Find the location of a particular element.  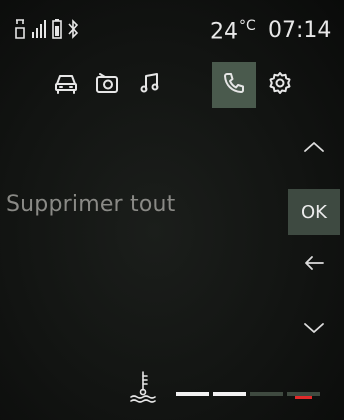

chevron-up-icon is located at coordinates (314, 148).